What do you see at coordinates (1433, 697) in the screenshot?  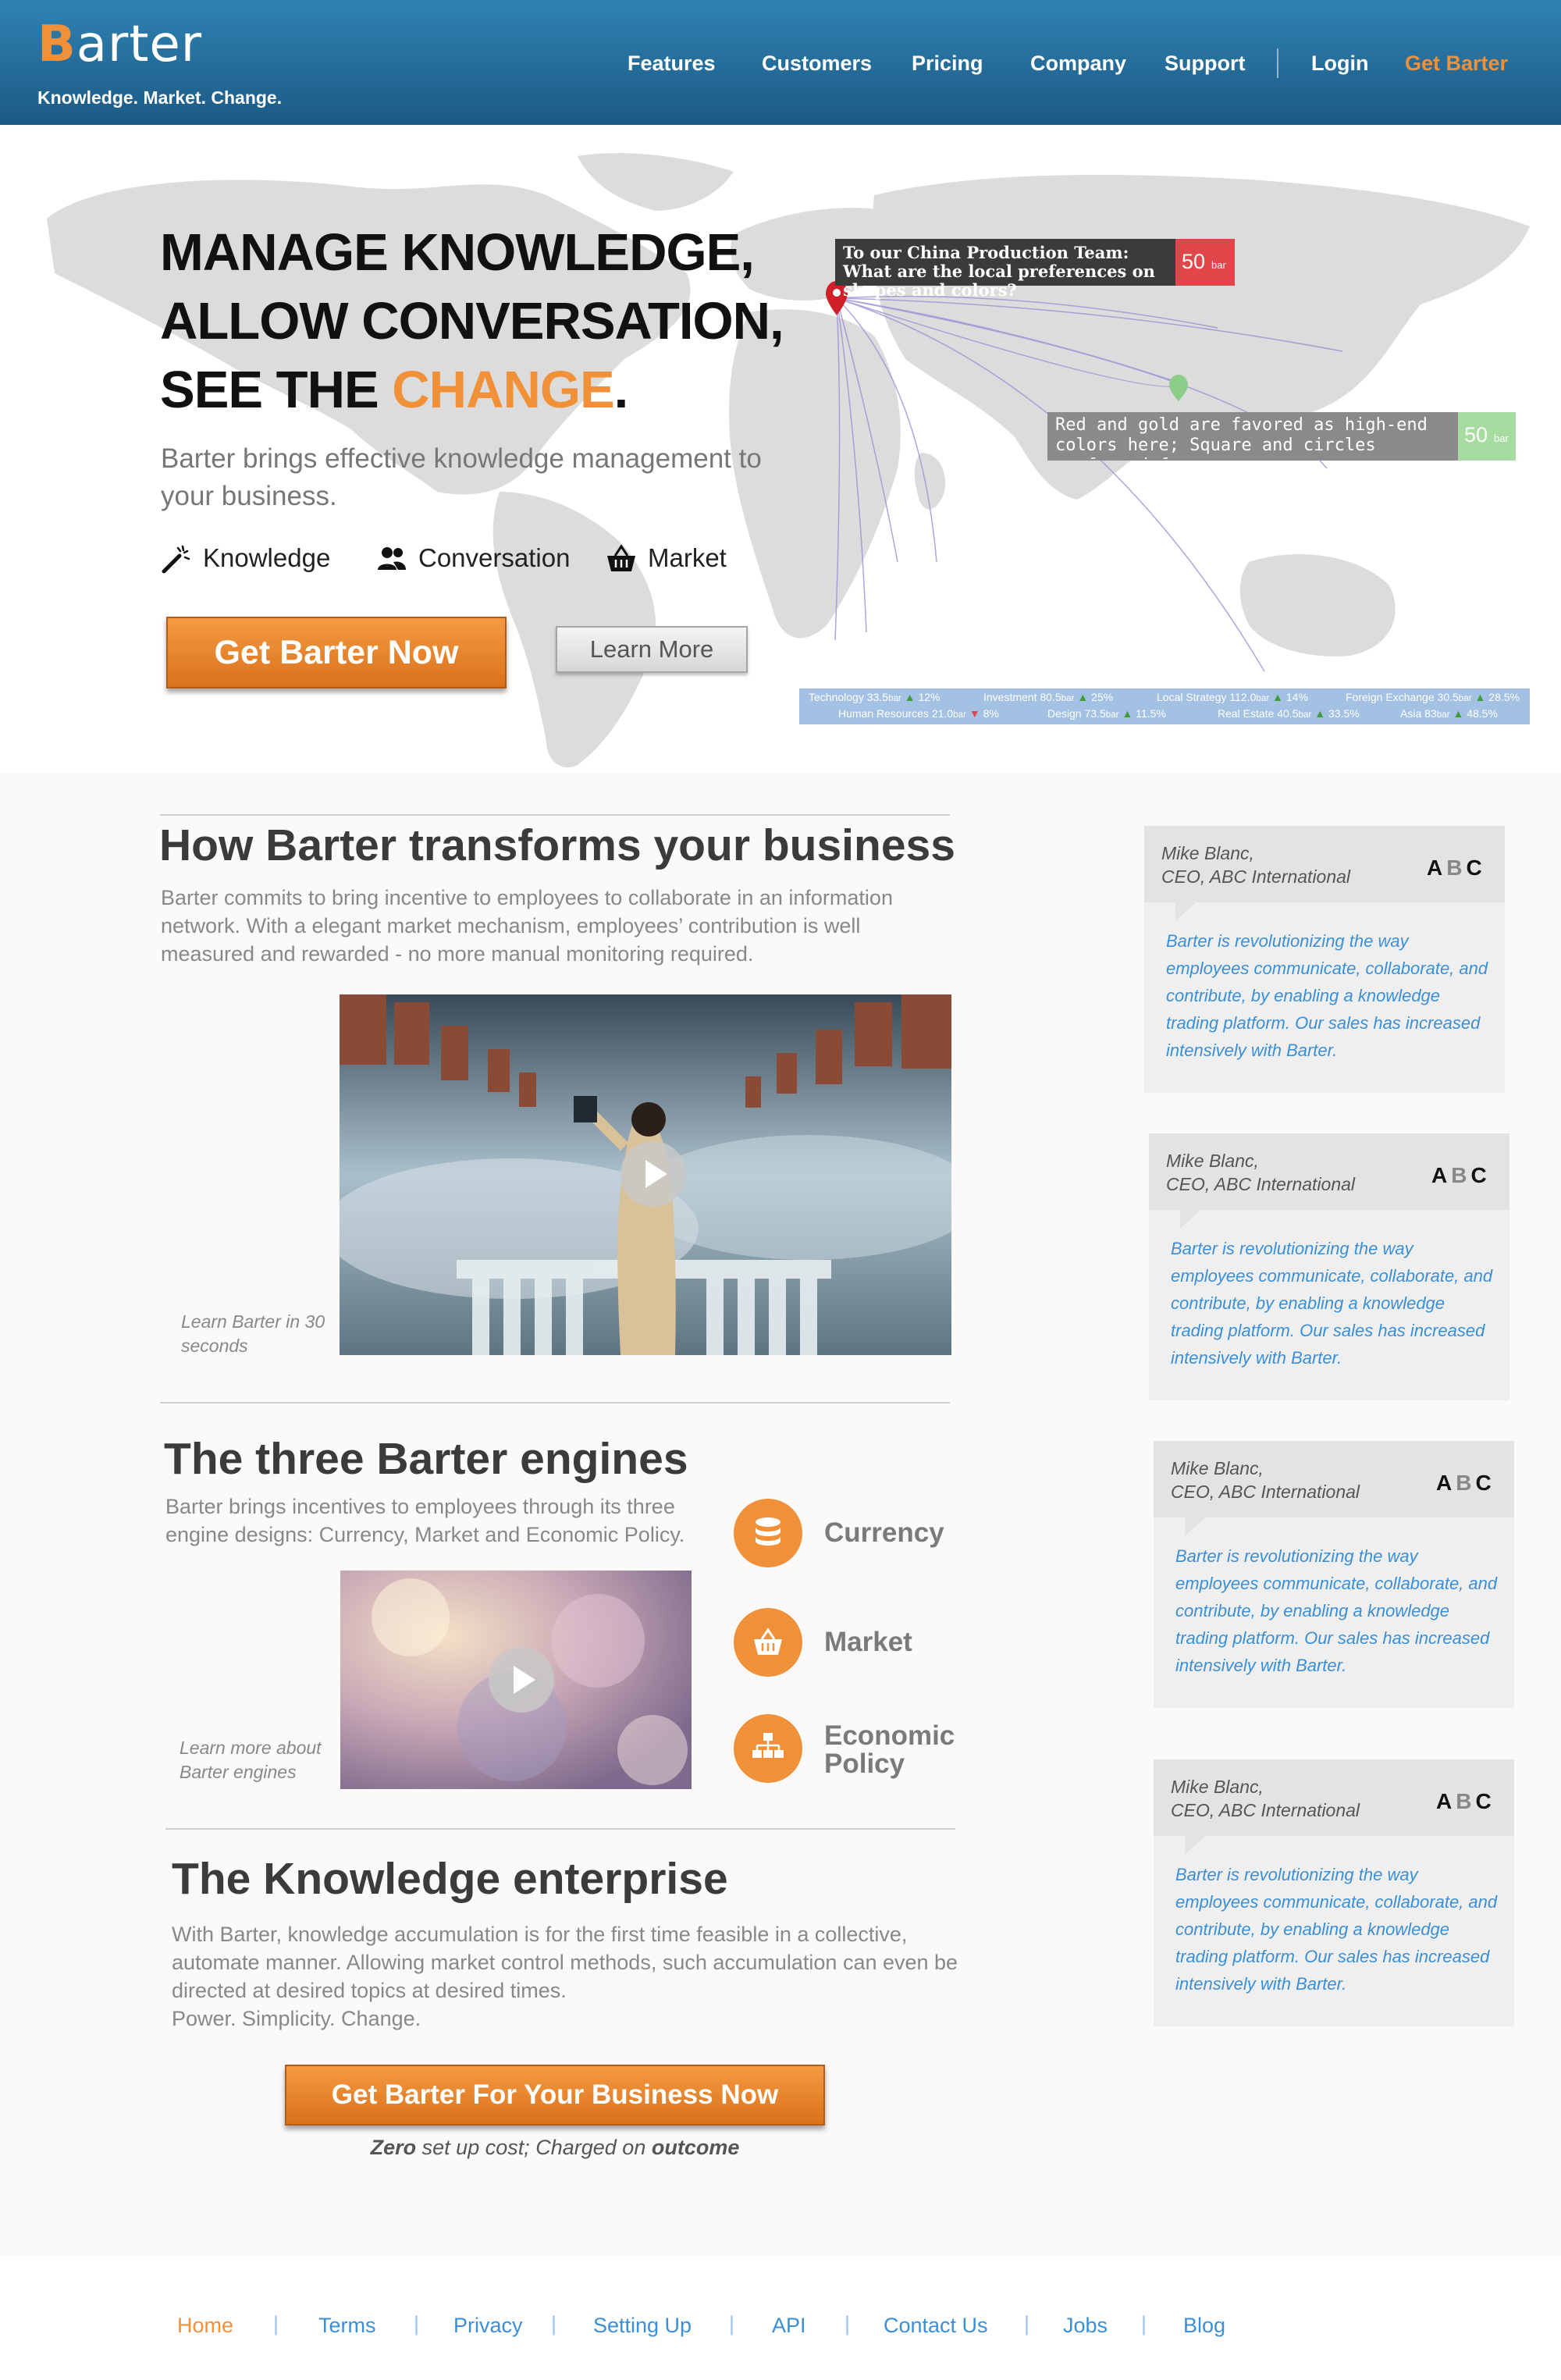 I see `ticker-item: Foreign Exchange 30.5bar ▲ 28.5%` at bounding box center [1433, 697].